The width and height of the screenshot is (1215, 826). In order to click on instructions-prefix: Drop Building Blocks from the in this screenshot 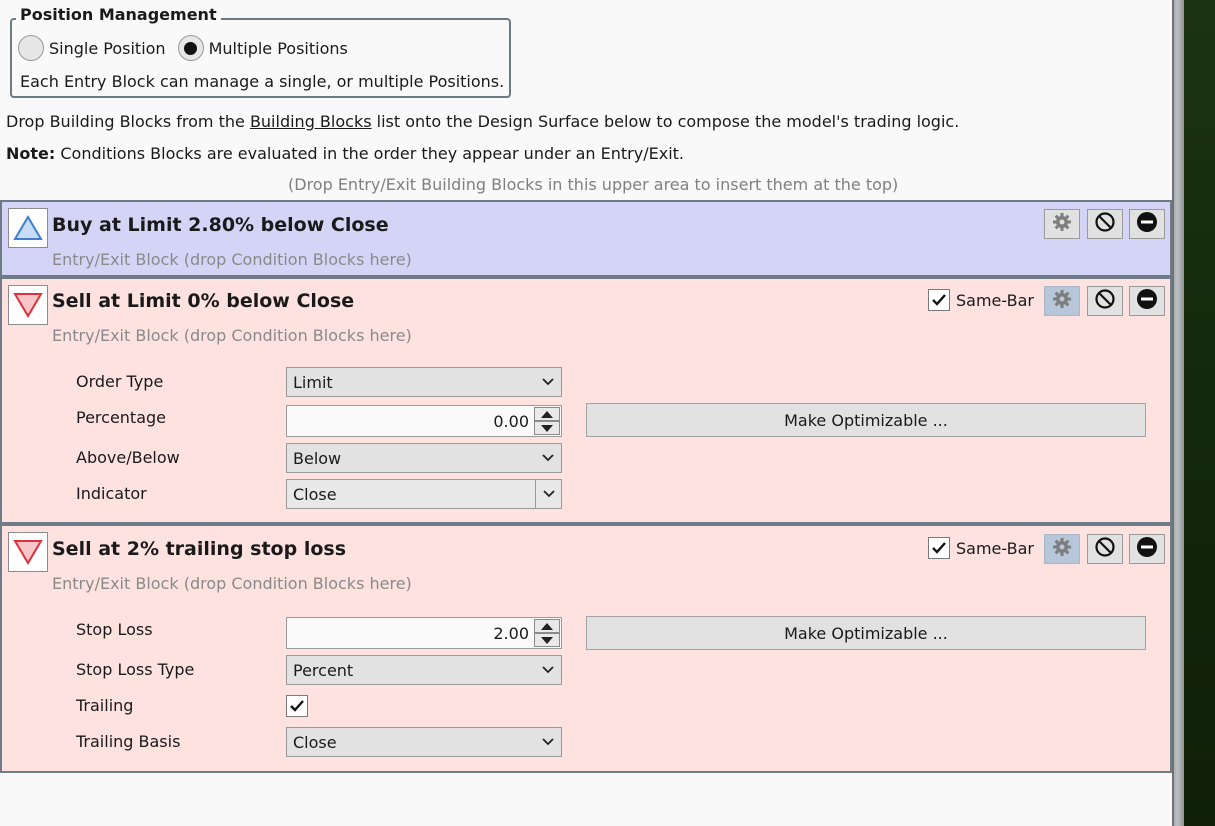, I will do `click(128, 121)`.